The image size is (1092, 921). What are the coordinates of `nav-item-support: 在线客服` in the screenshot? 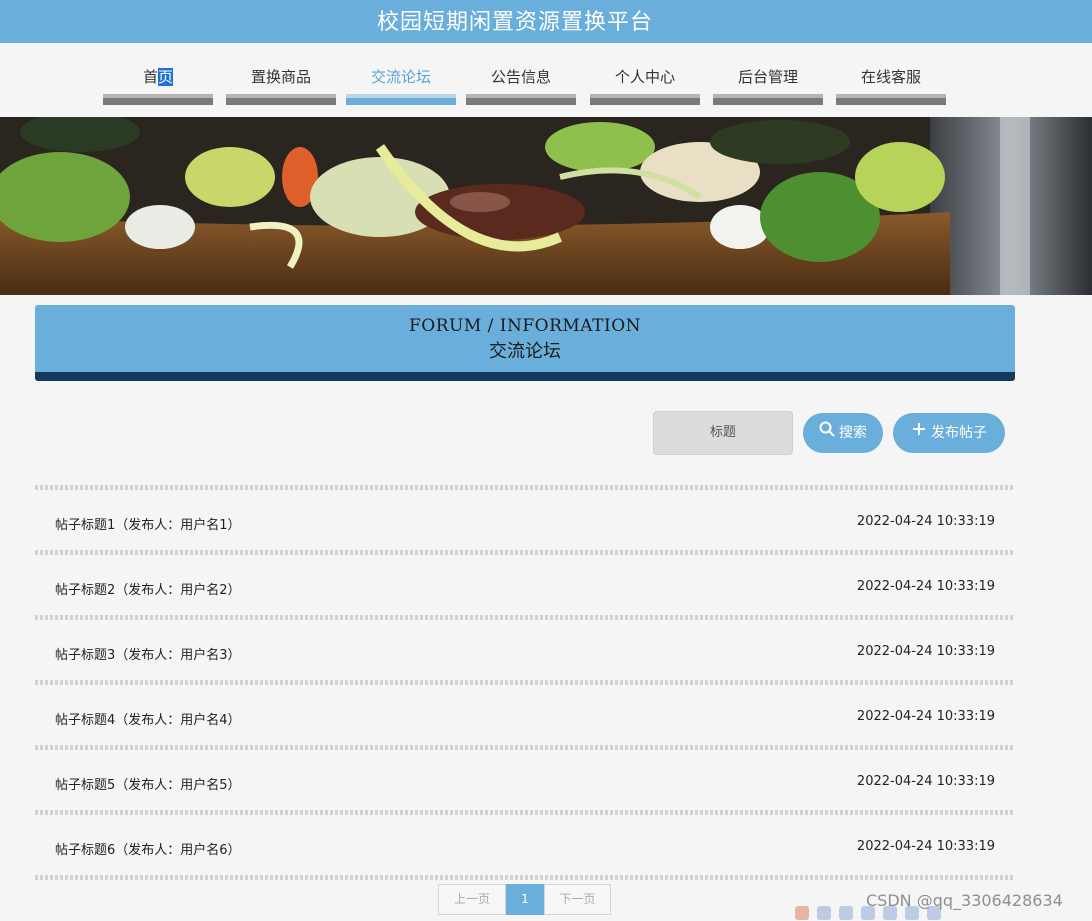 It's located at (891, 75).